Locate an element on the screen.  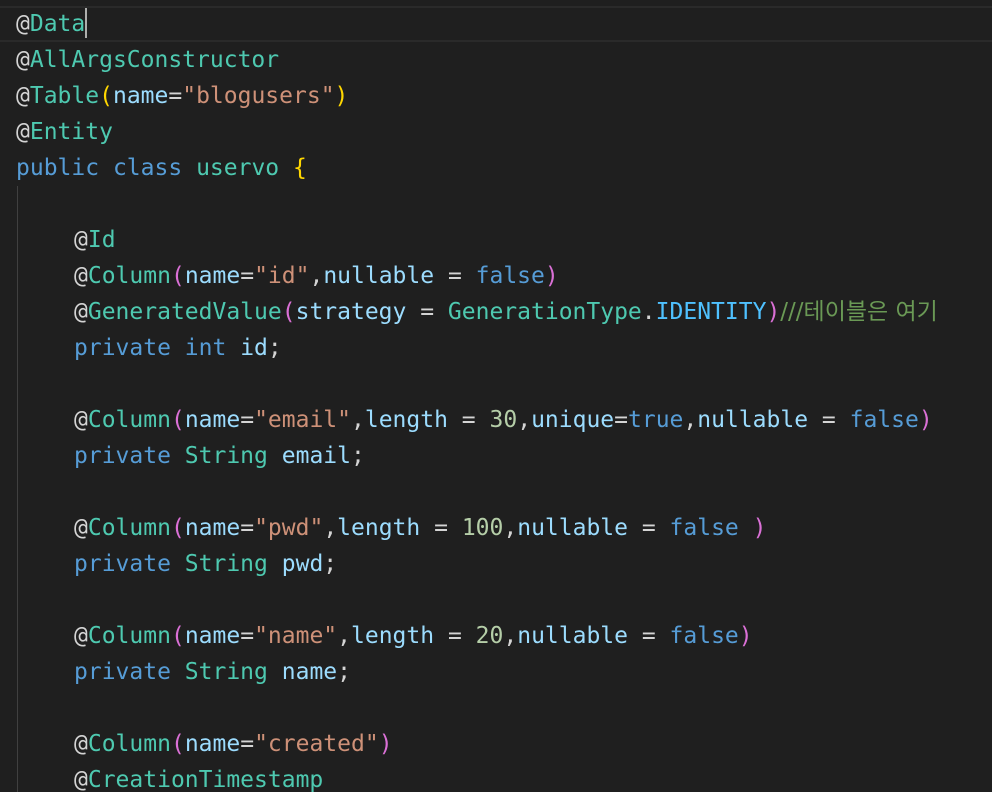
code-token: 30 is located at coordinates (503, 420).